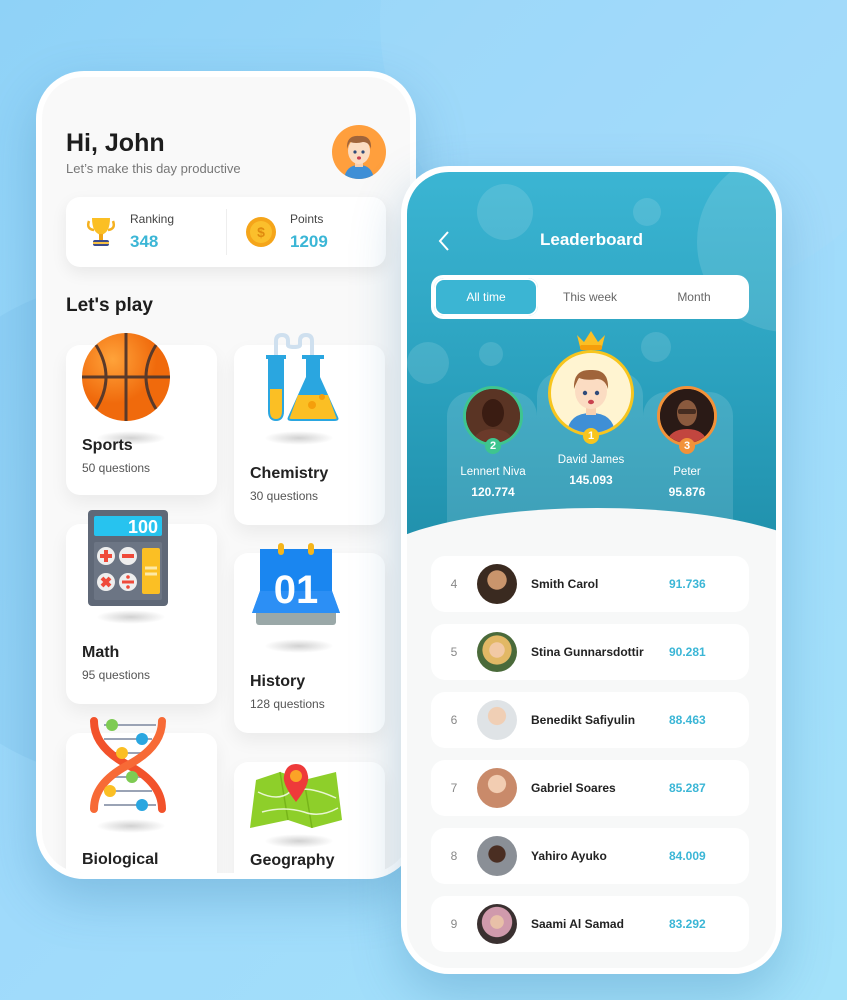 This screenshot has width=847, height=1000. I want to click on rank-badge-1: 1, so click(591, 436).